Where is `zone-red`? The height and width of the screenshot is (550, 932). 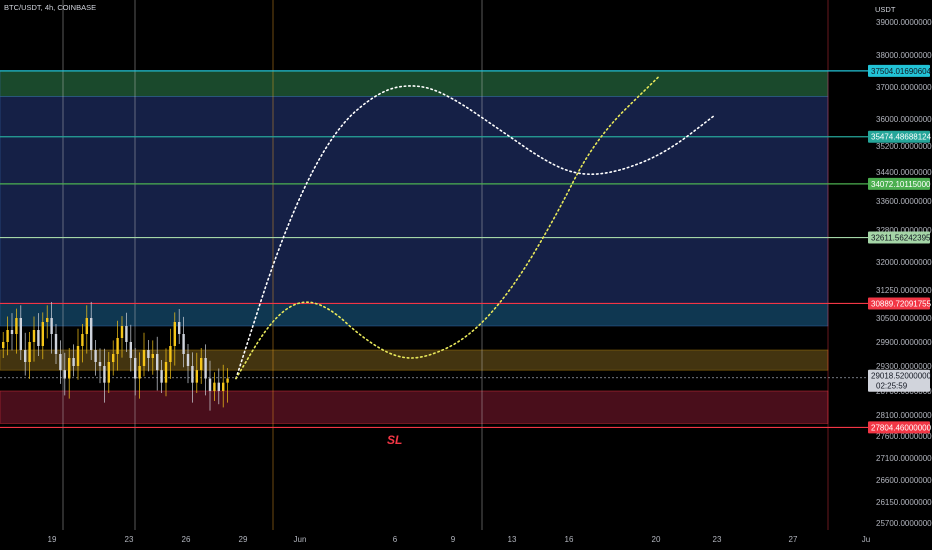 zone-red is located at coordinates (414, 407).